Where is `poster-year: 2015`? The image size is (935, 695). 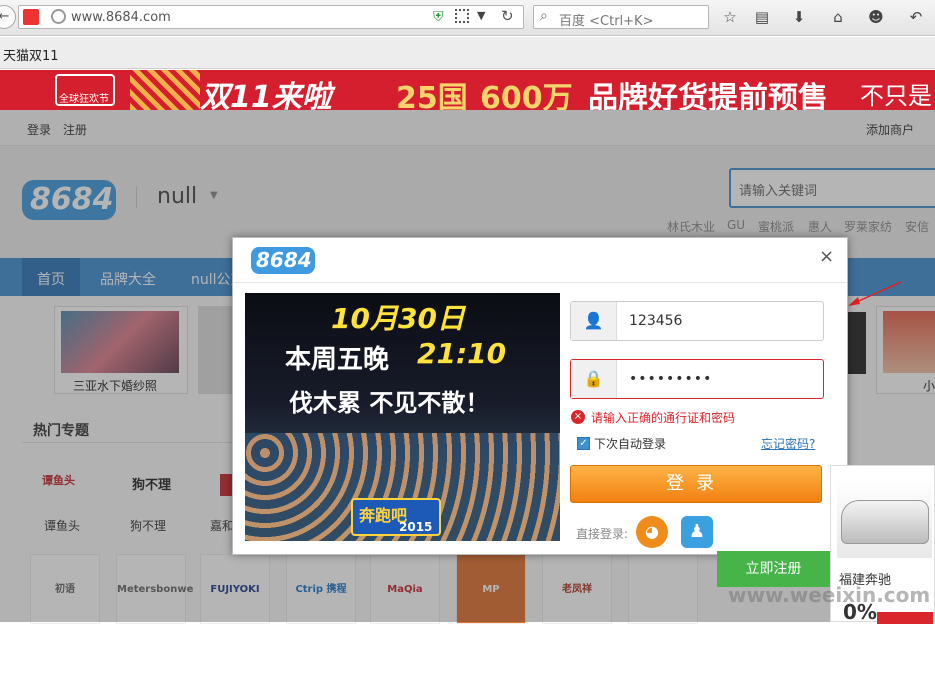
poster-year: 2015 is located at coordinates (416, 527).